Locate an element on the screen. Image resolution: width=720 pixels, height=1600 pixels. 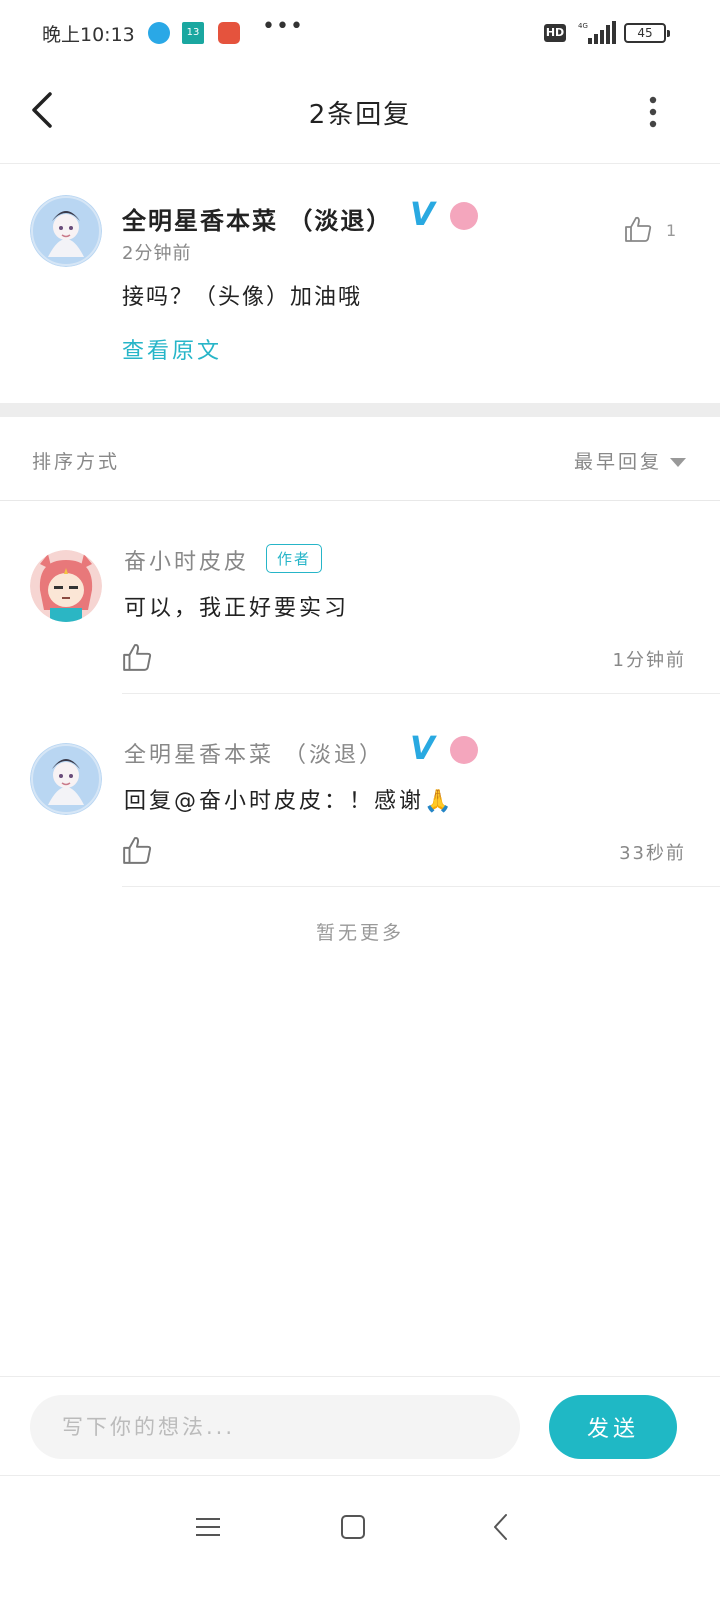
status-time: 晚上10:13 is located at coordinates (88, 35).